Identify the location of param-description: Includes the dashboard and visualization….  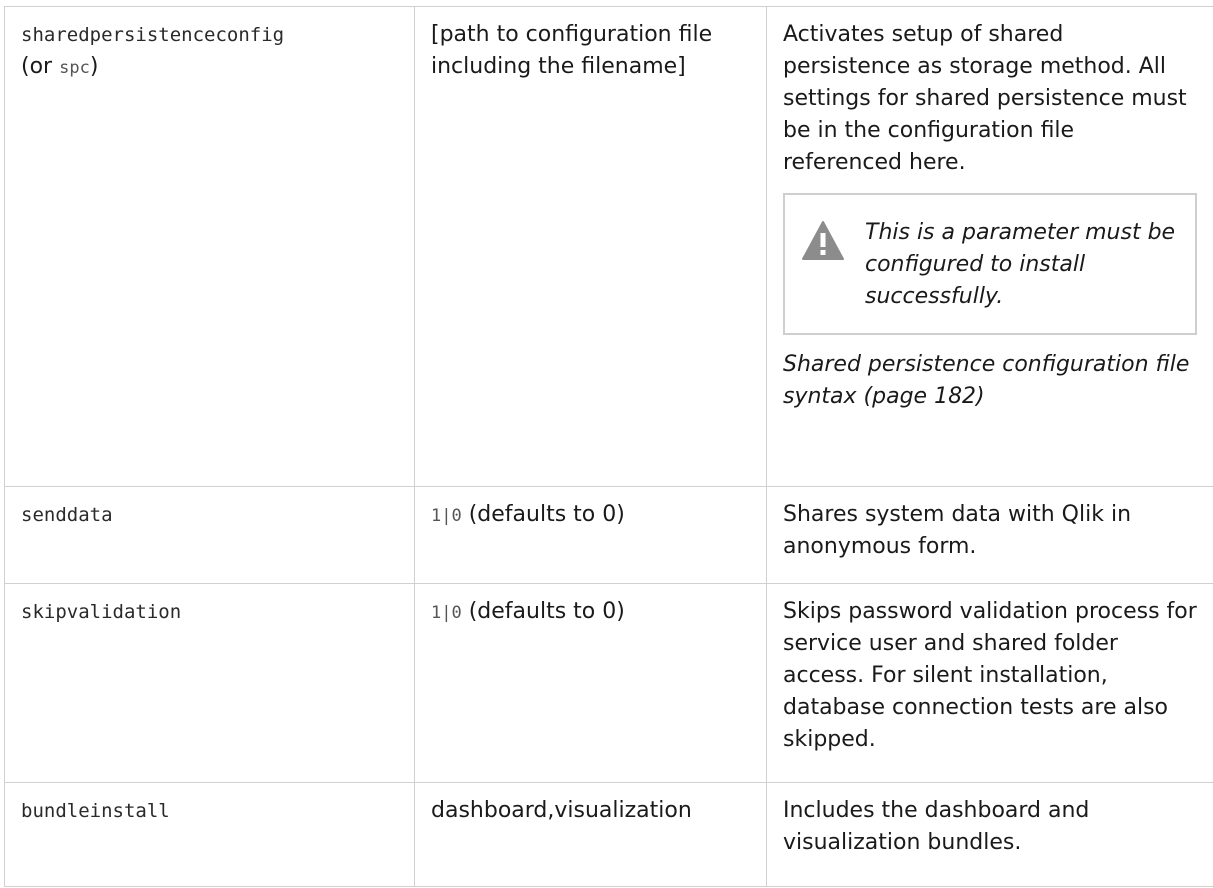
(936, 826).